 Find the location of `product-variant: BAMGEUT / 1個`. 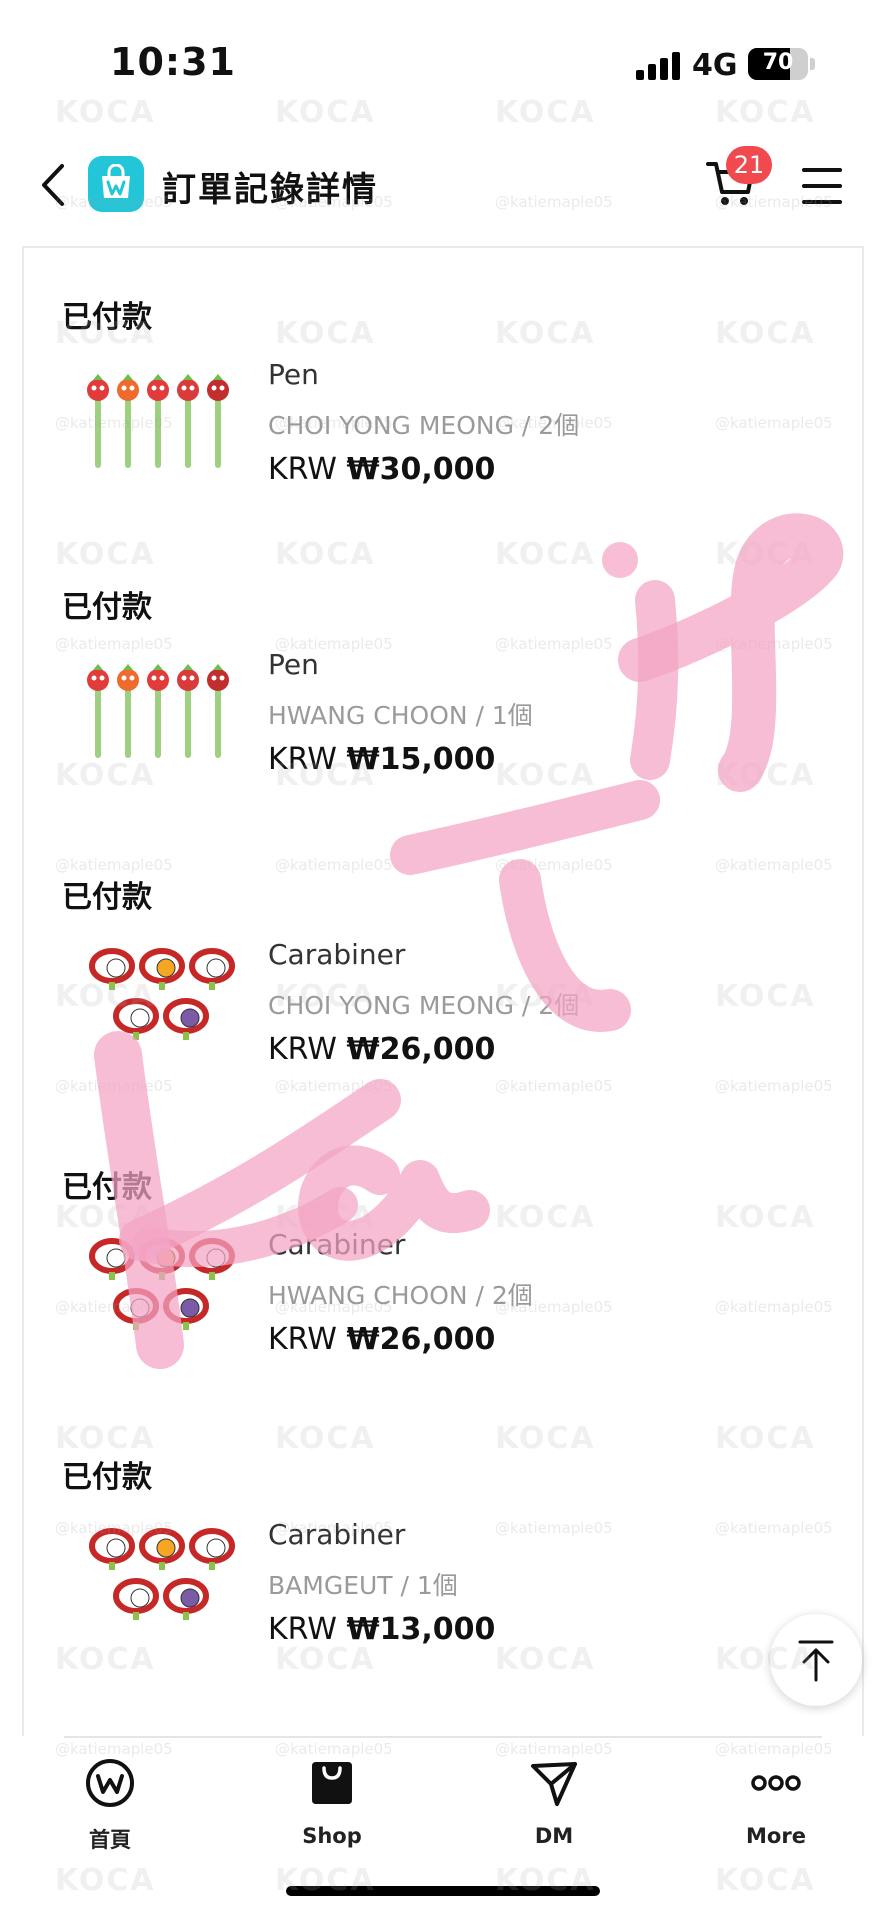

product-variant: BAMGEUT / 1個 is located at coordinates (363, 1585).